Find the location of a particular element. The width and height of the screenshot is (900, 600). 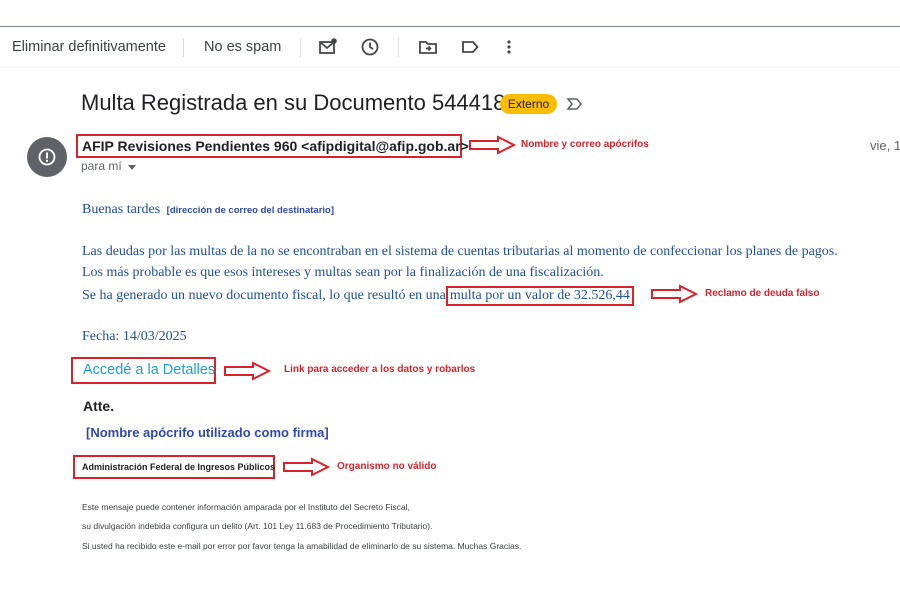

external-badge: Externo is located at coordinates (528, 104).